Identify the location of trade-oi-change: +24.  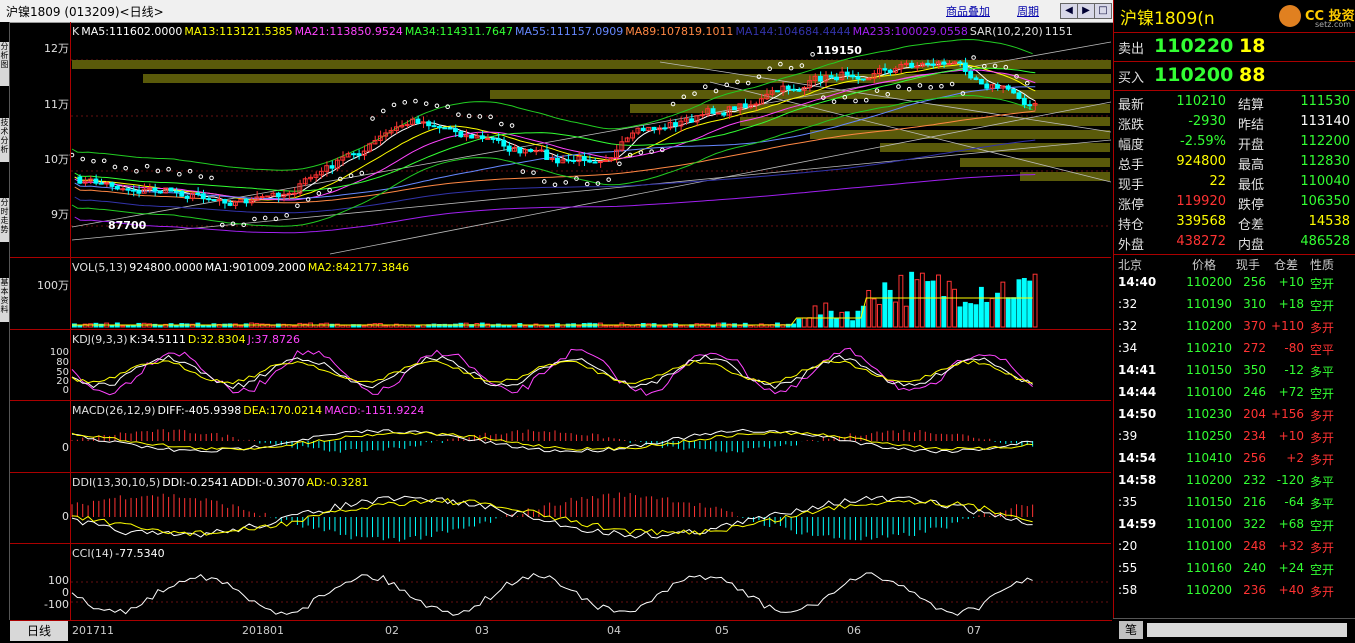
(1291, 568).